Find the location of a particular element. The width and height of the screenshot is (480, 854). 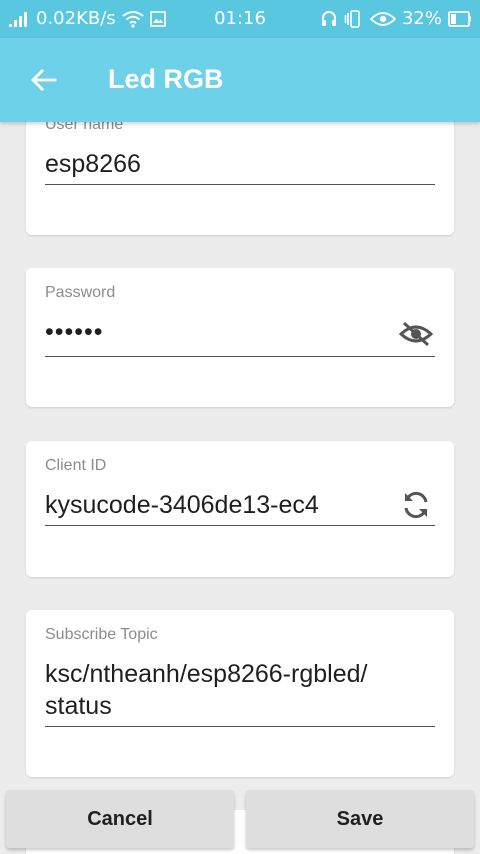

cancel-button: Cancel is located at coordinates (120, 819).